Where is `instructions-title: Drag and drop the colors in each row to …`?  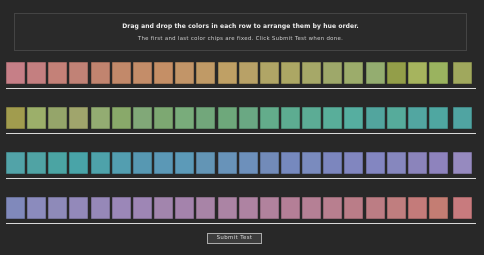 instructions-title: Drag and drop the colors in each row to … is located at coordinates (240, 26).